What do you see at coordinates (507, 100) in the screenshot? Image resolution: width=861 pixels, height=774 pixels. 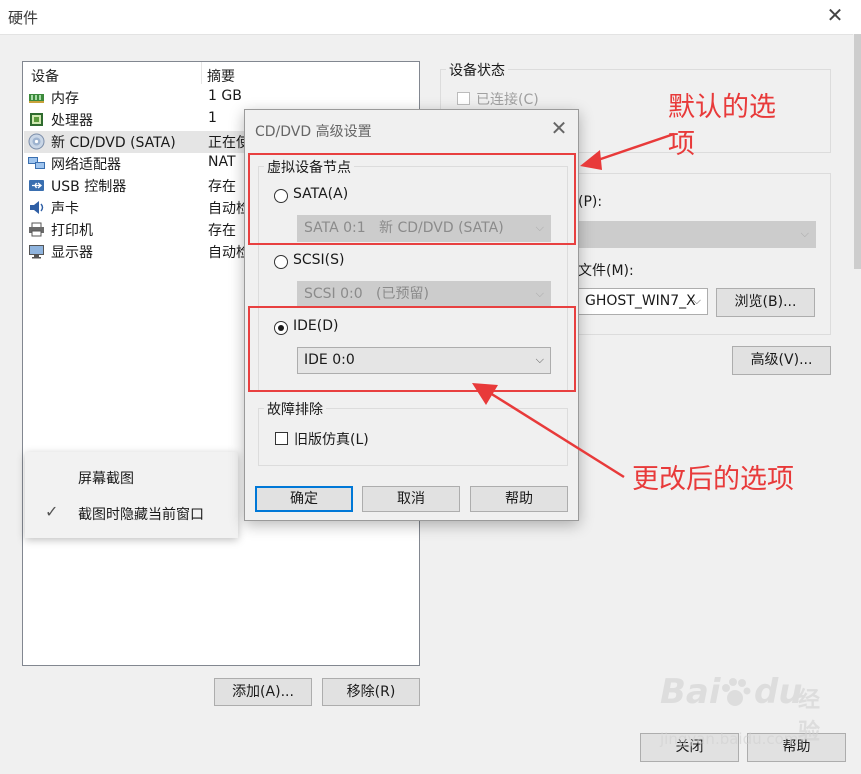 I see `connected-label: 已连接(C)` at bounding box center [507, 100].